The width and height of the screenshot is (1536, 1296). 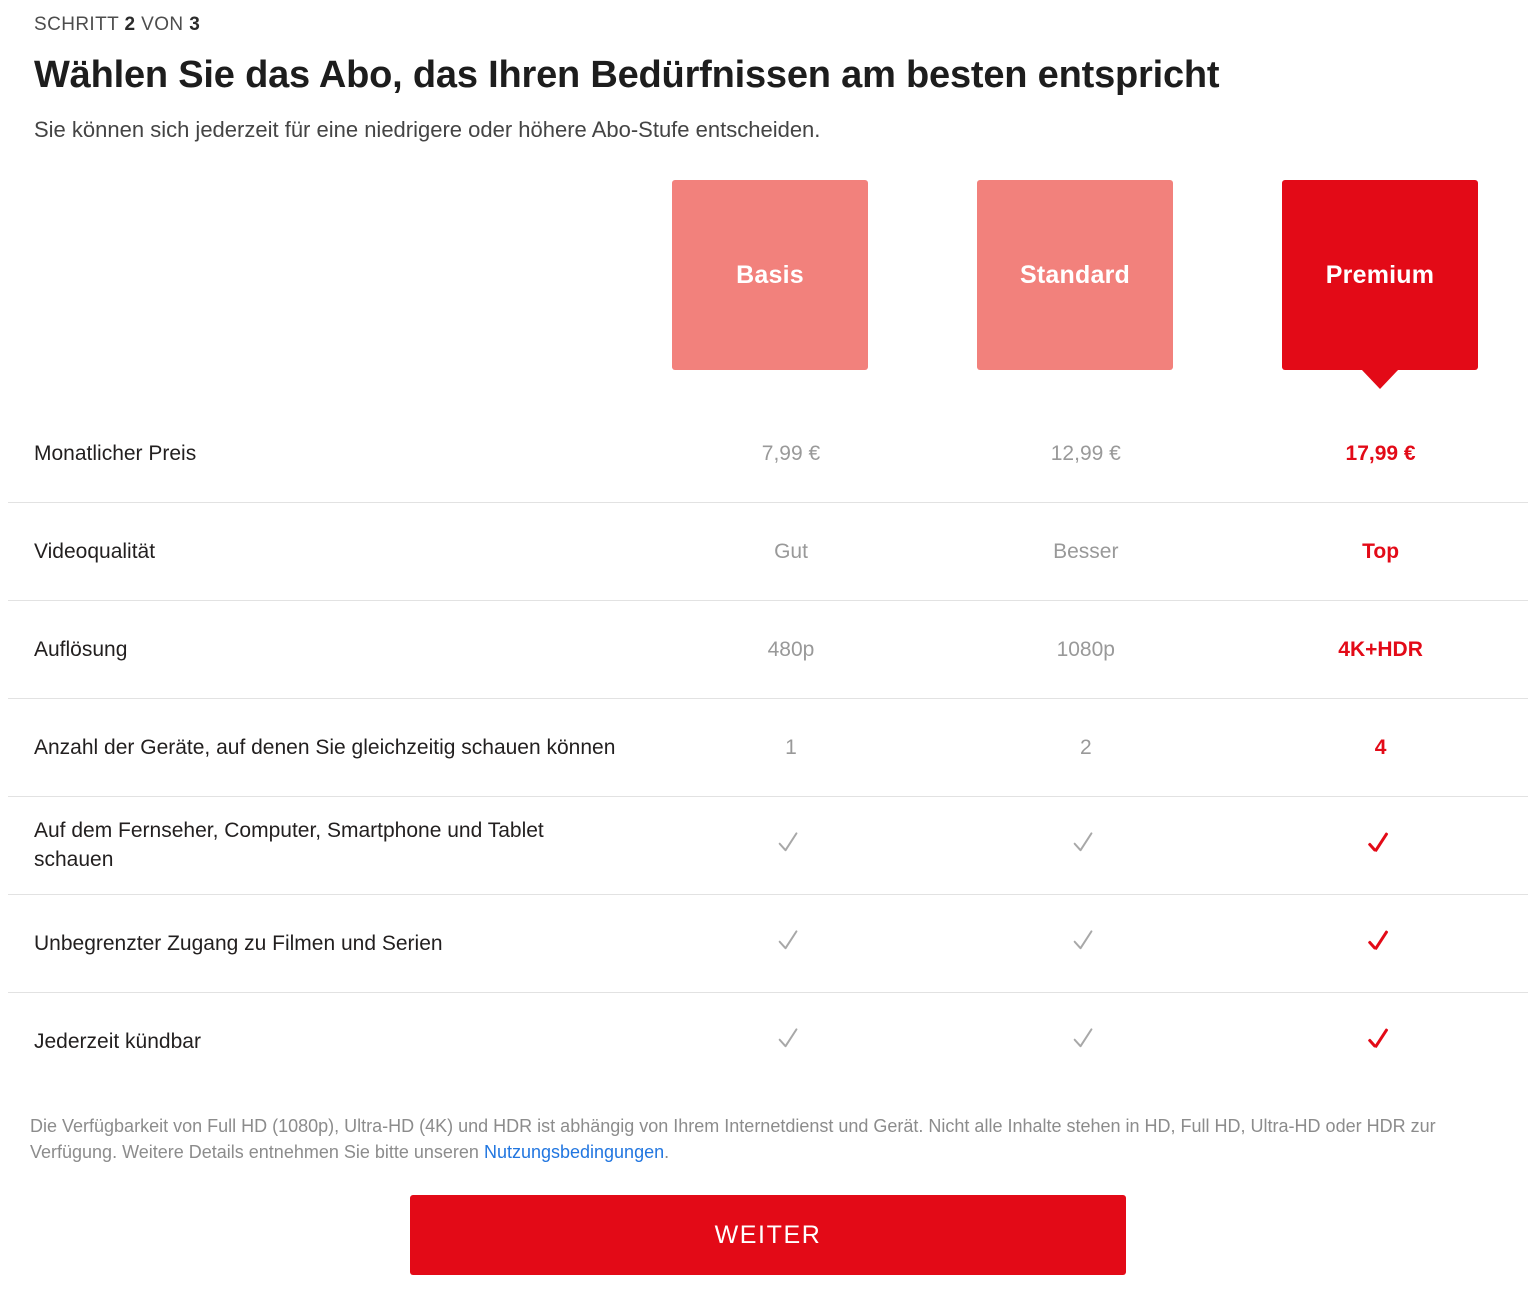 I want to click on cell-cancel-standard, so click(x=1085, y=1042).